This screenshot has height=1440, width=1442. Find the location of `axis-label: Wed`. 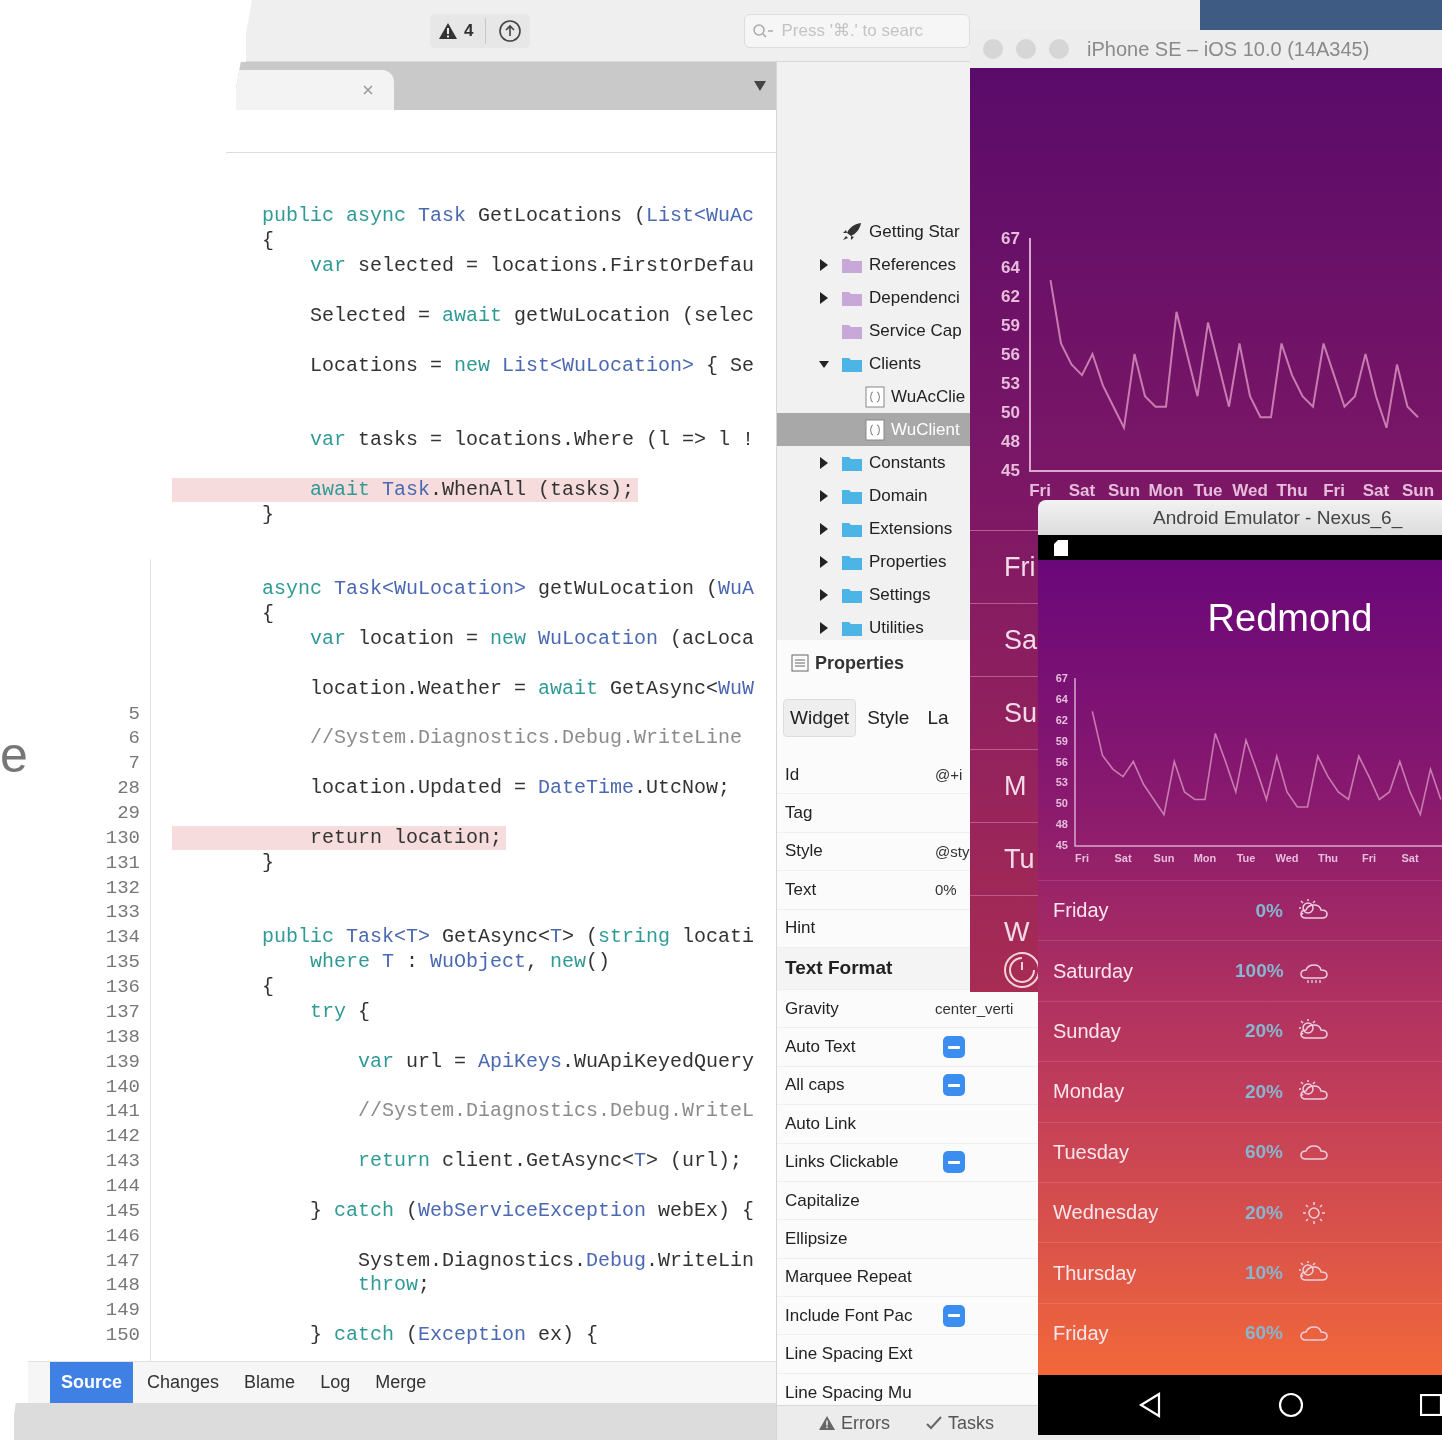

axis-label: Wed is located at coordinates (1287, 858).